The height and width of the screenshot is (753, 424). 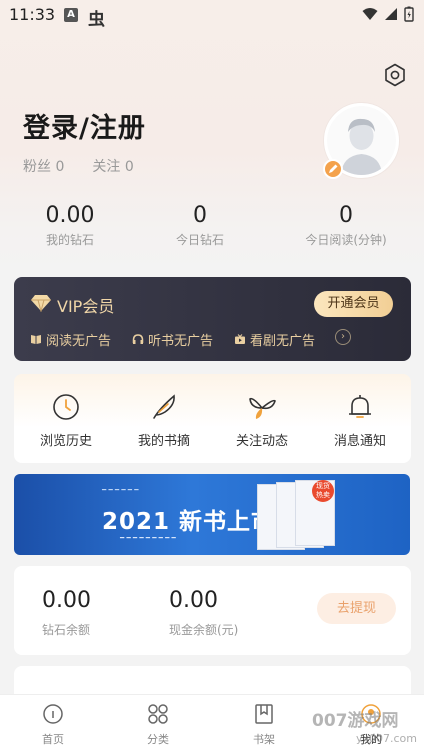 What do you see at coordinates (283, 341) in the screenshot?
I see `vip-feature-label: 看剧无广告` at bounding box center [283, 341].